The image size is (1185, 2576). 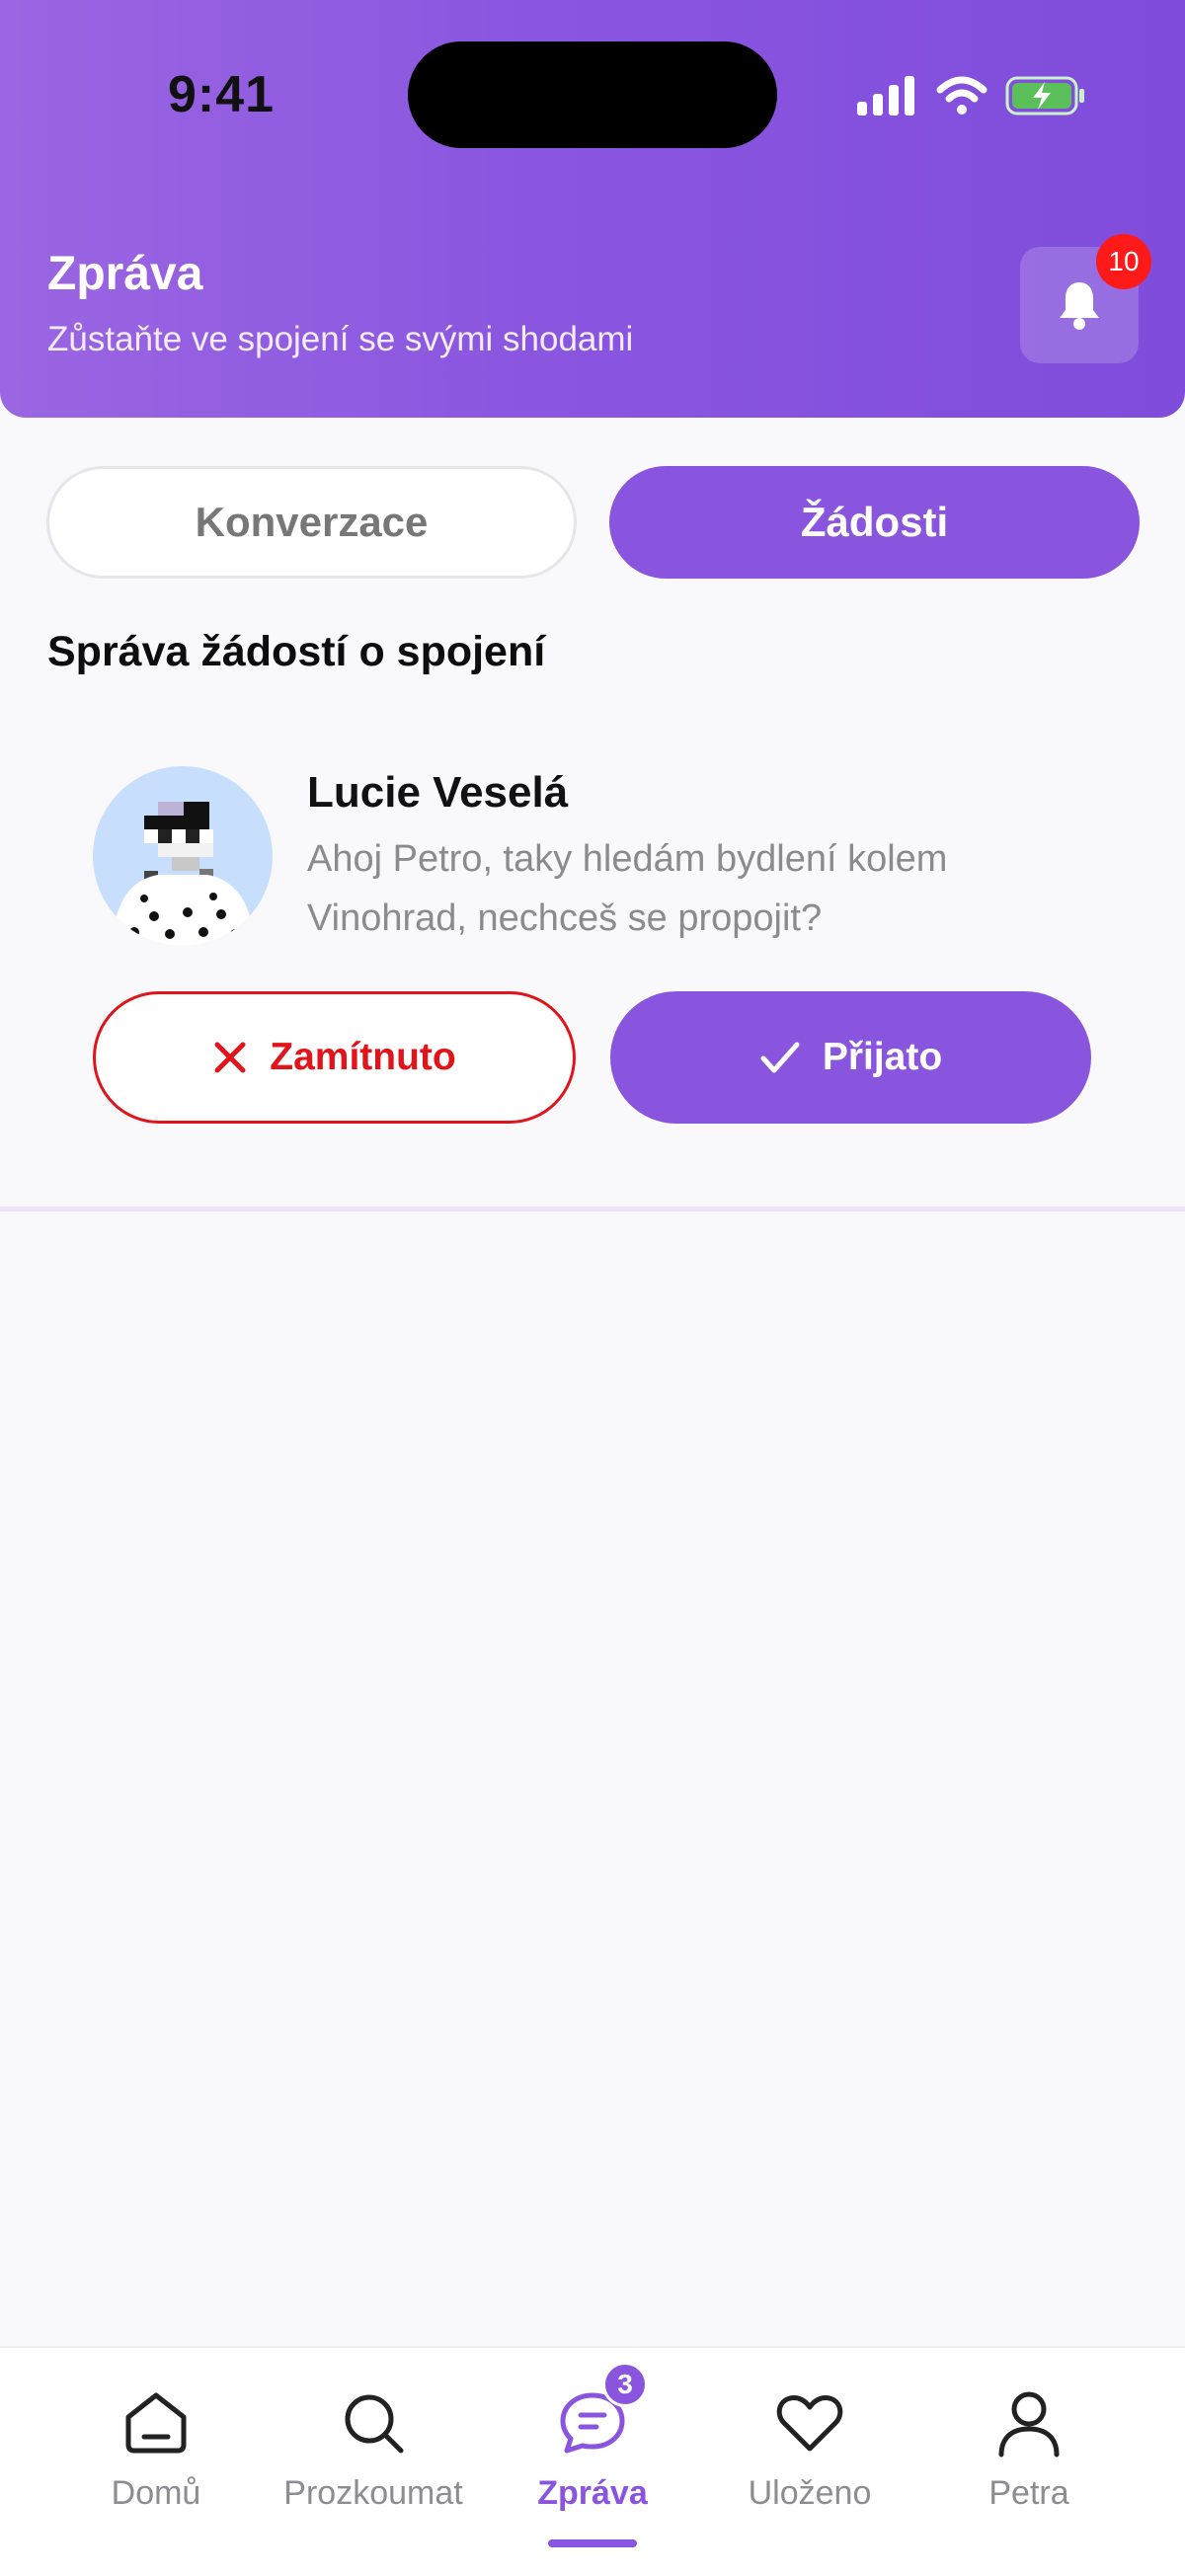 What do you see at coordinates (156, 2493) in the screenshot?
I see `nav-label-home: Domů` at bounding box center [156, 2493].